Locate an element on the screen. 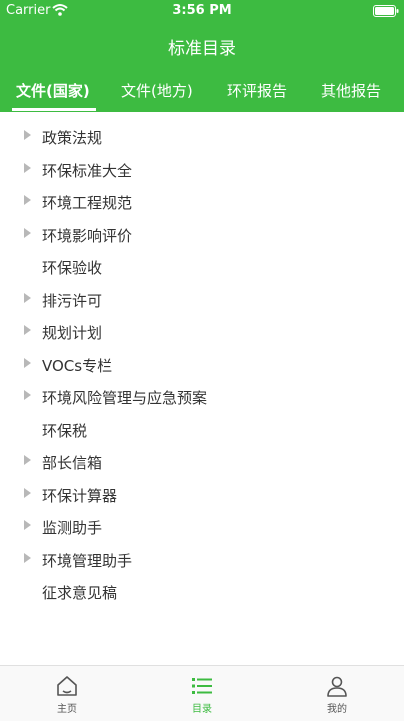 The width and height of the screenshot is (404, 721). list-item-label: 征求意见稿 is located at coordinates (80, 593).